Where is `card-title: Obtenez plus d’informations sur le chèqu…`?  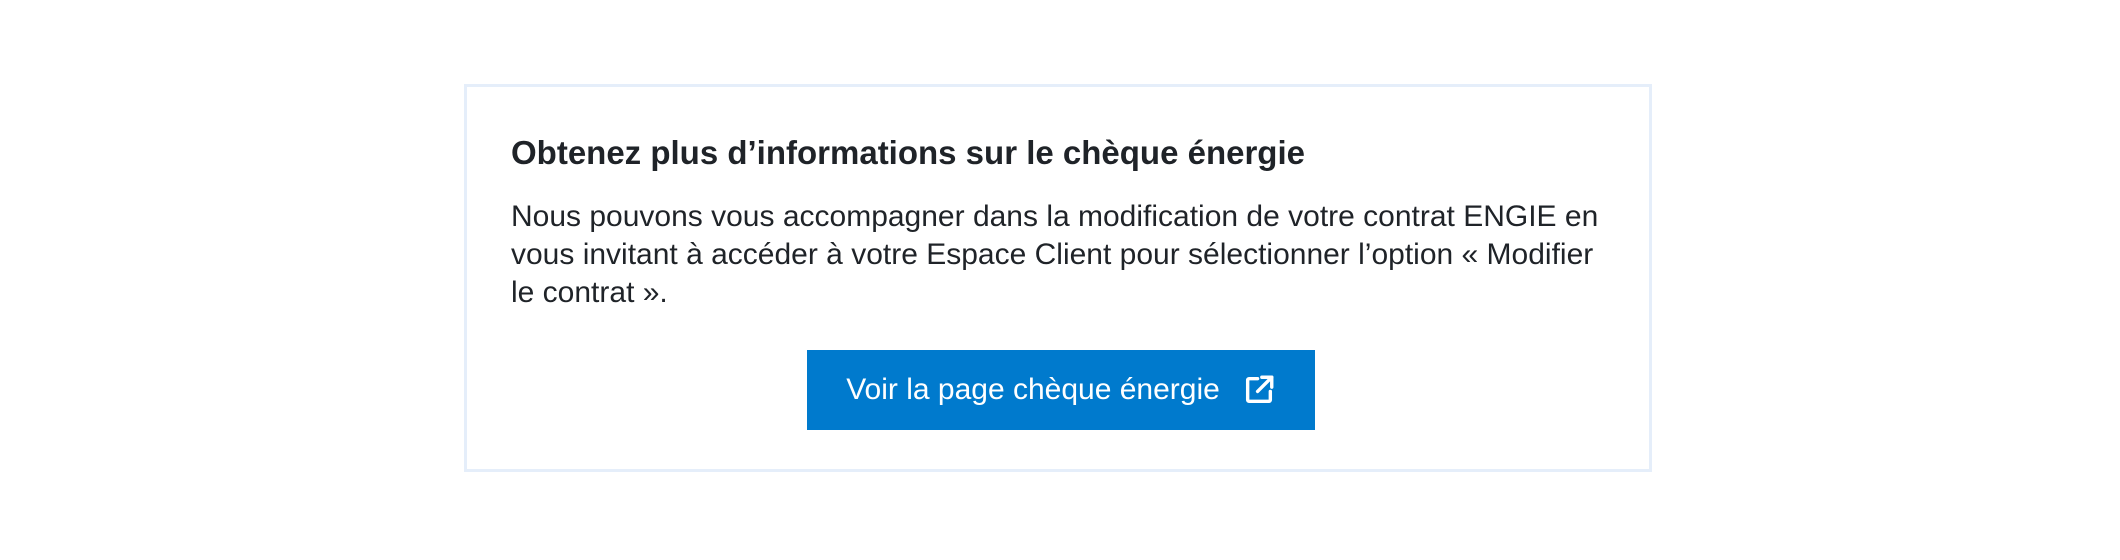 card-title: Obtenez plus d’informations sur le chèqu… is located at coordinates (908, 152).